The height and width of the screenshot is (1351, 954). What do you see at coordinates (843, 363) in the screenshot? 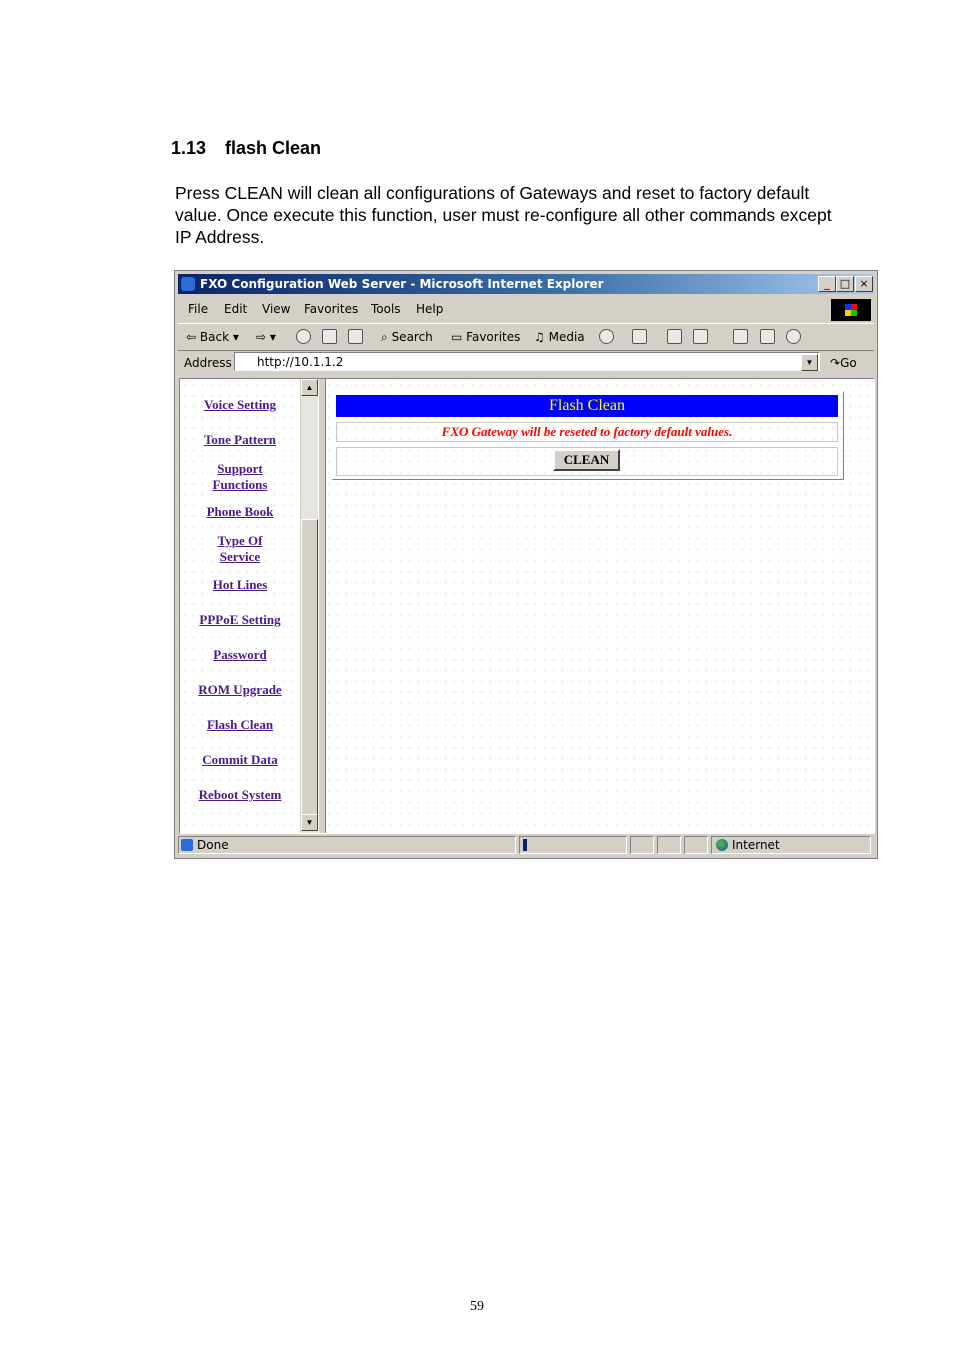
I see `go-button: ↷Go` at bounding box center [843, 363].